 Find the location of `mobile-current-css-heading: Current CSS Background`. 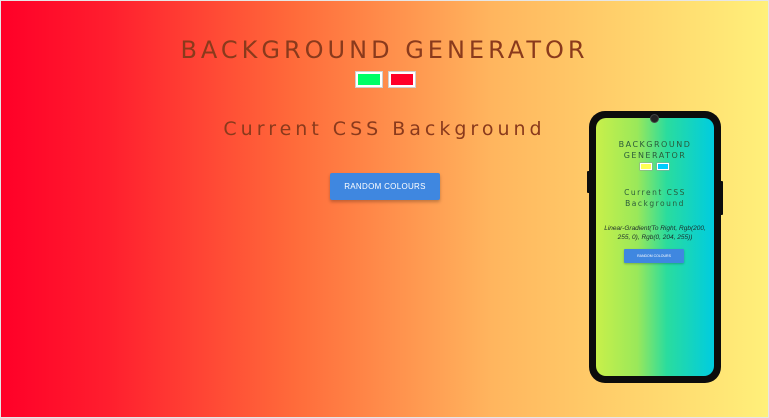

mobile-current-css-heading: Current CSS Background is located at coordinates (655, 198).